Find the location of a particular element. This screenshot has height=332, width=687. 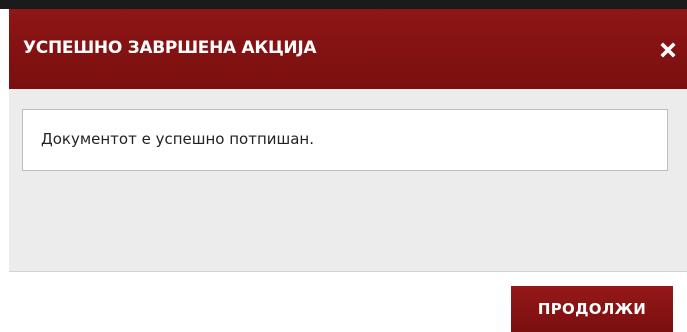

close-icon is located at coordinates (668, 50).